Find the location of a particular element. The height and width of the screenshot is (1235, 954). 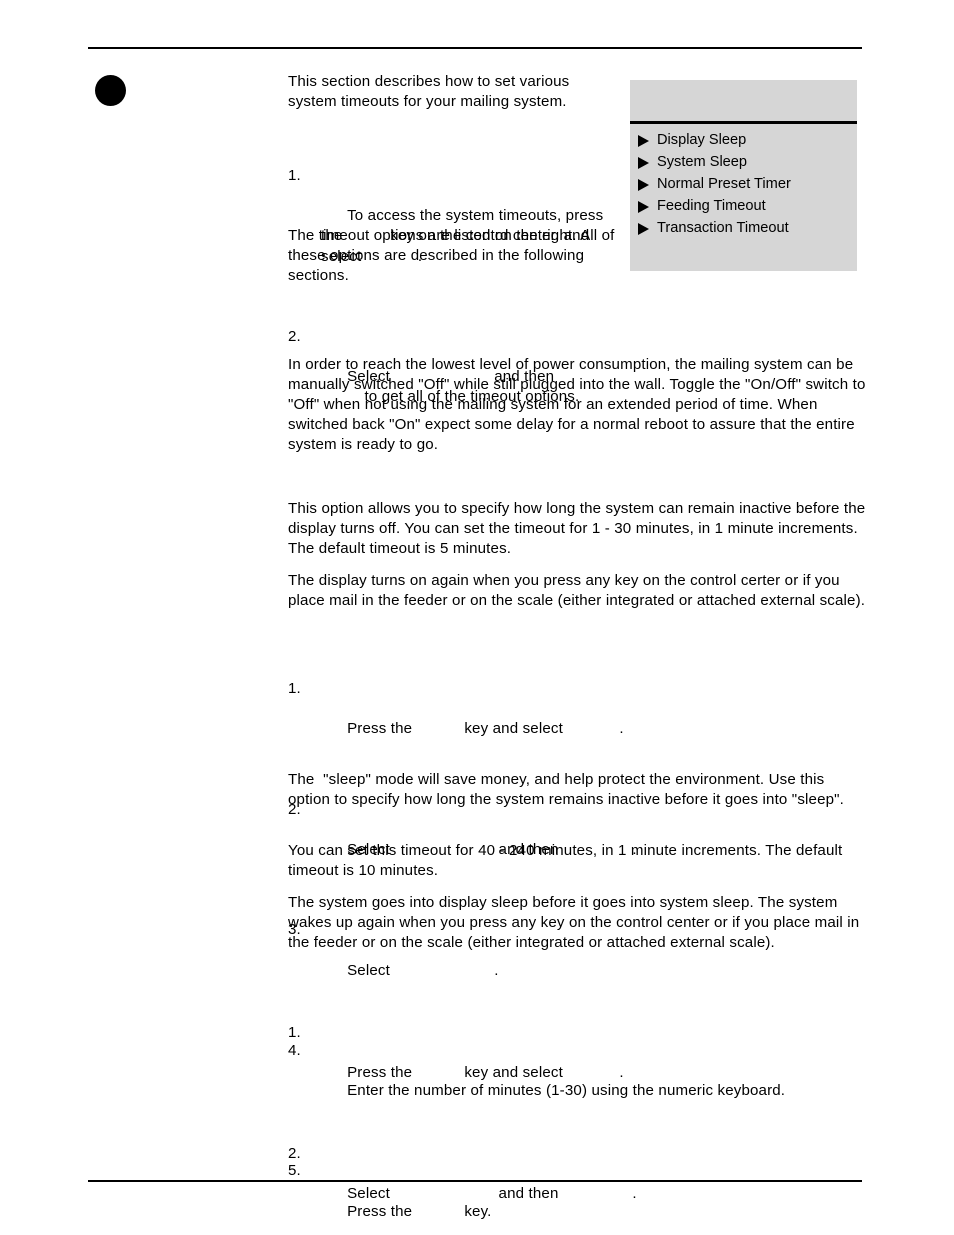

list-item: Normal Preset Timer is located at coordinates (743, 185).